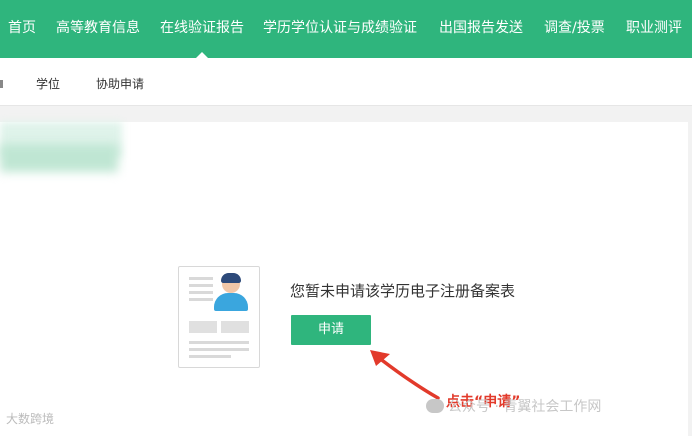 The image size is (692, 436). I want to click on watermark-right: 公众号 · 青翼社会工作网, so click(513, 407).